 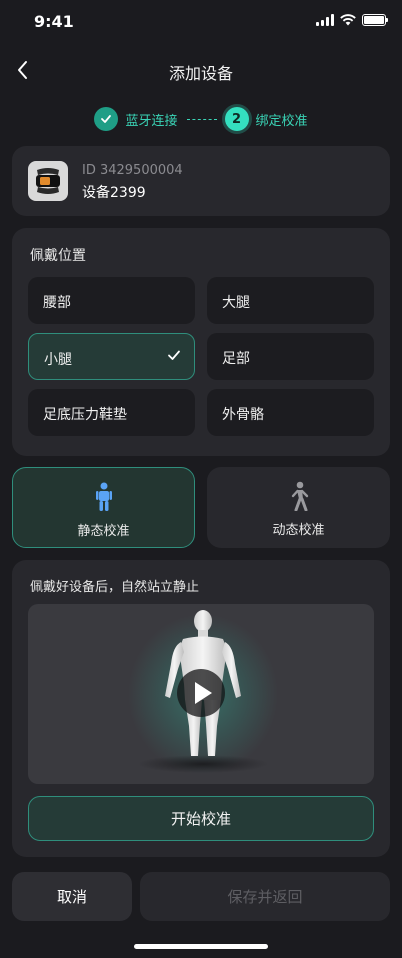 I want to click on battery-icon, so click(x=375, y=20).